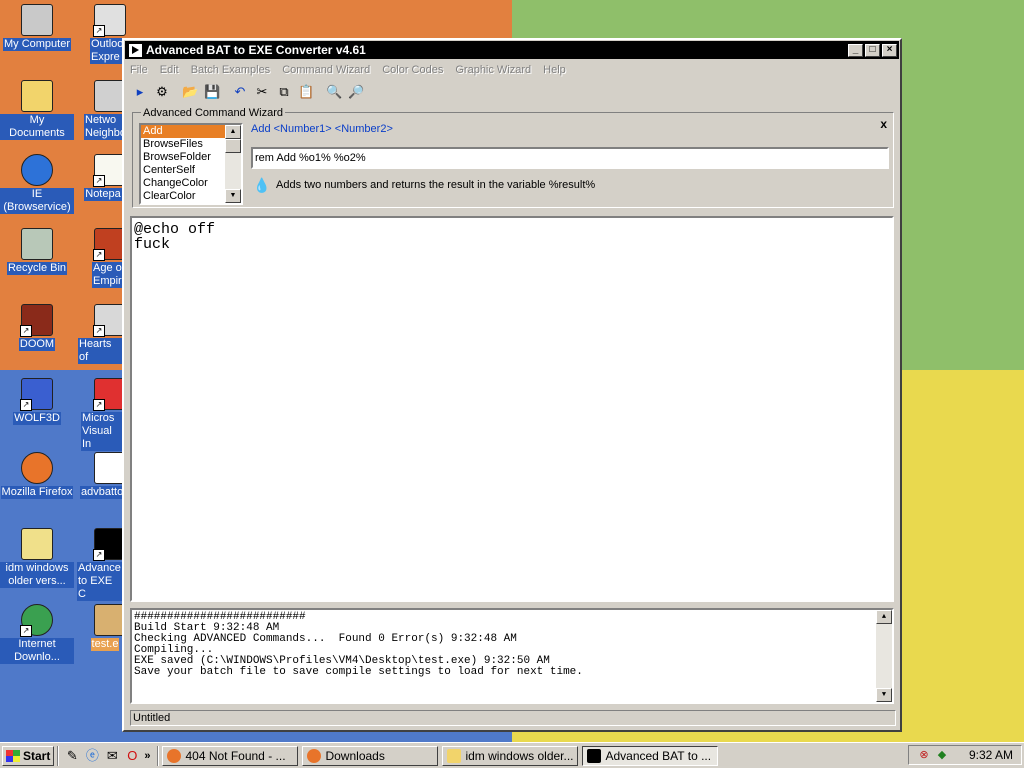  I want to click on compile-icon: ⚙, so click(162, 92).